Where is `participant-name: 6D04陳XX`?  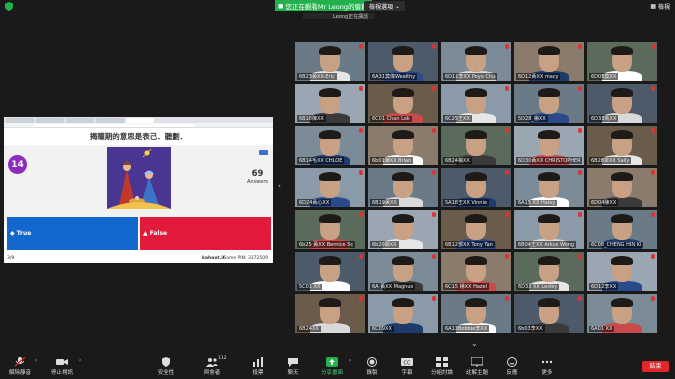
participant-name: 6D04陳XX is located at coordinates (604, 202).